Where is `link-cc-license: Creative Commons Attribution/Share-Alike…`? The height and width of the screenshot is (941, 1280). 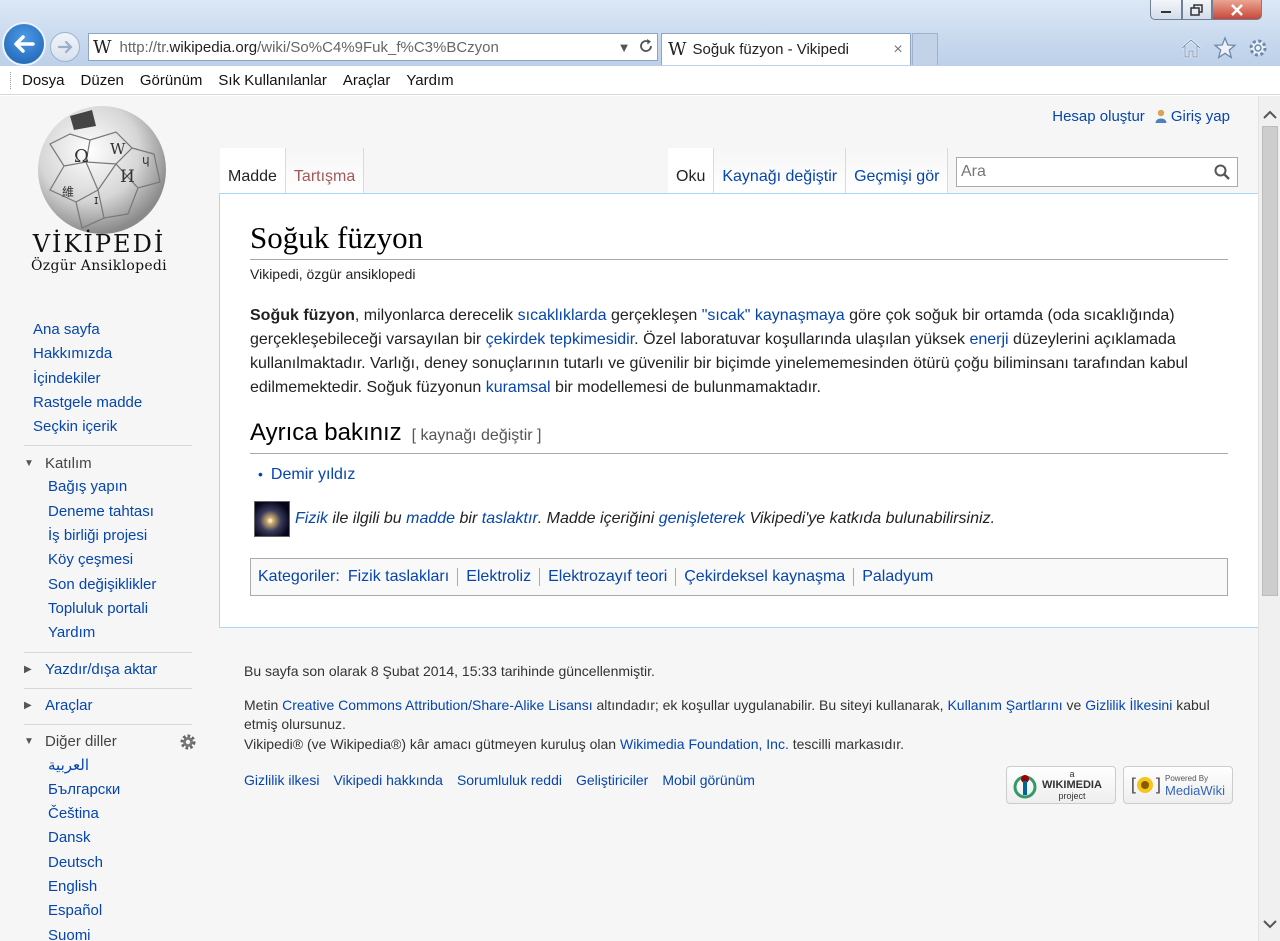 link-cc-license: Creative Commons Attribution/Share-Alike… is located at coordinates (437, 705).